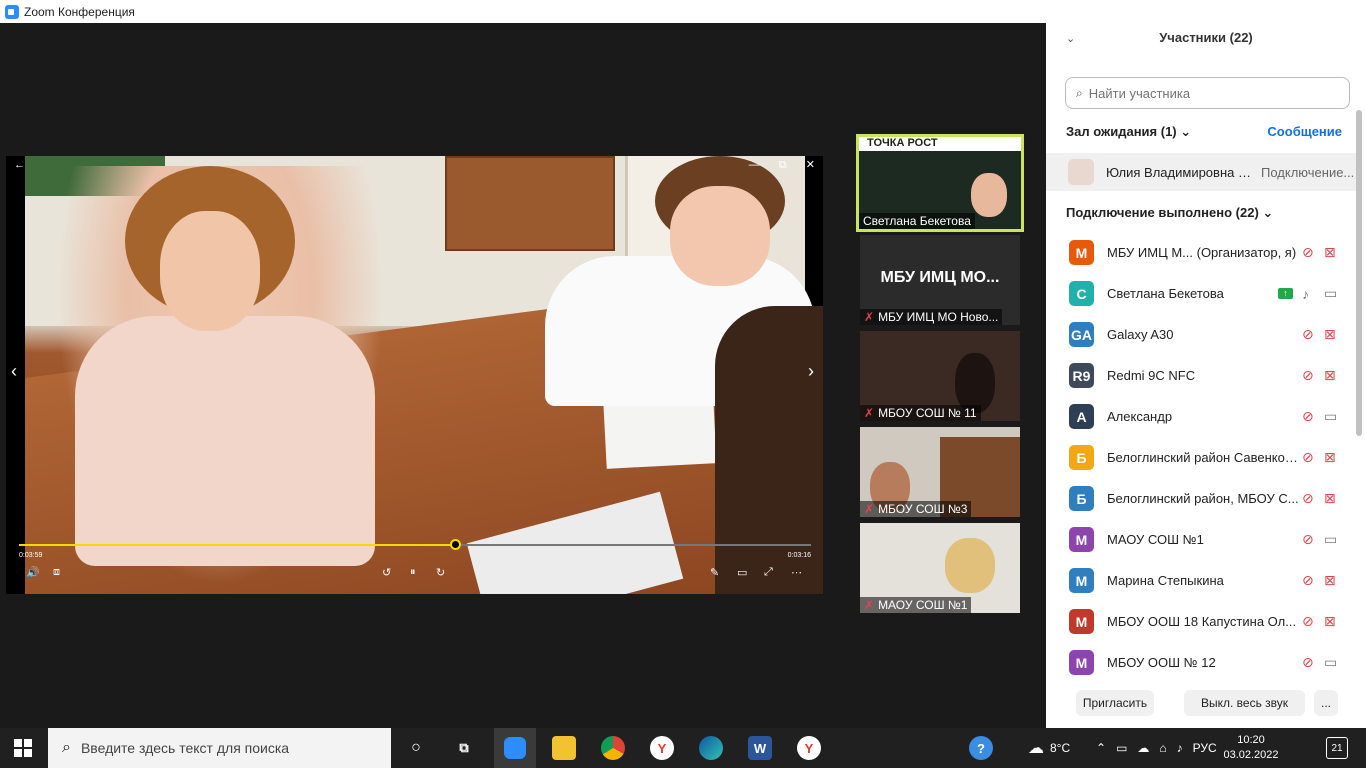 The image size is (1366, 768). Describe the element at coordinates (19, 165) in the screenshot. I see `back-arrow-icon: ←` at that location.